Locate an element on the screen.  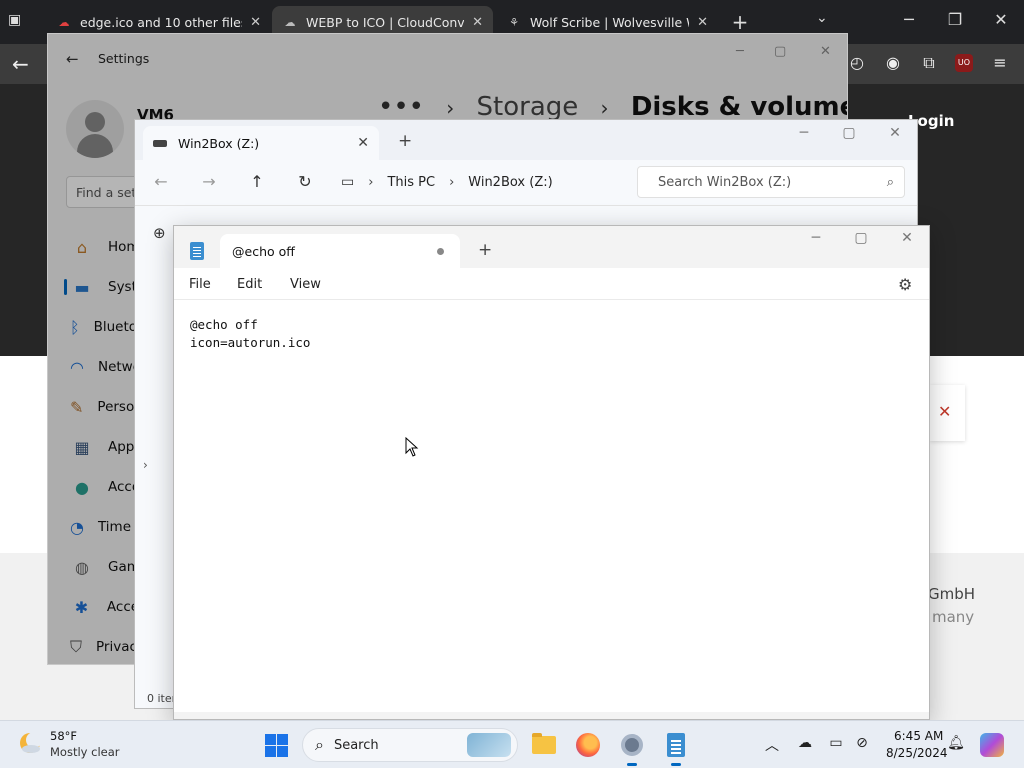
menu-file: File is located at coordinates (200, 284).